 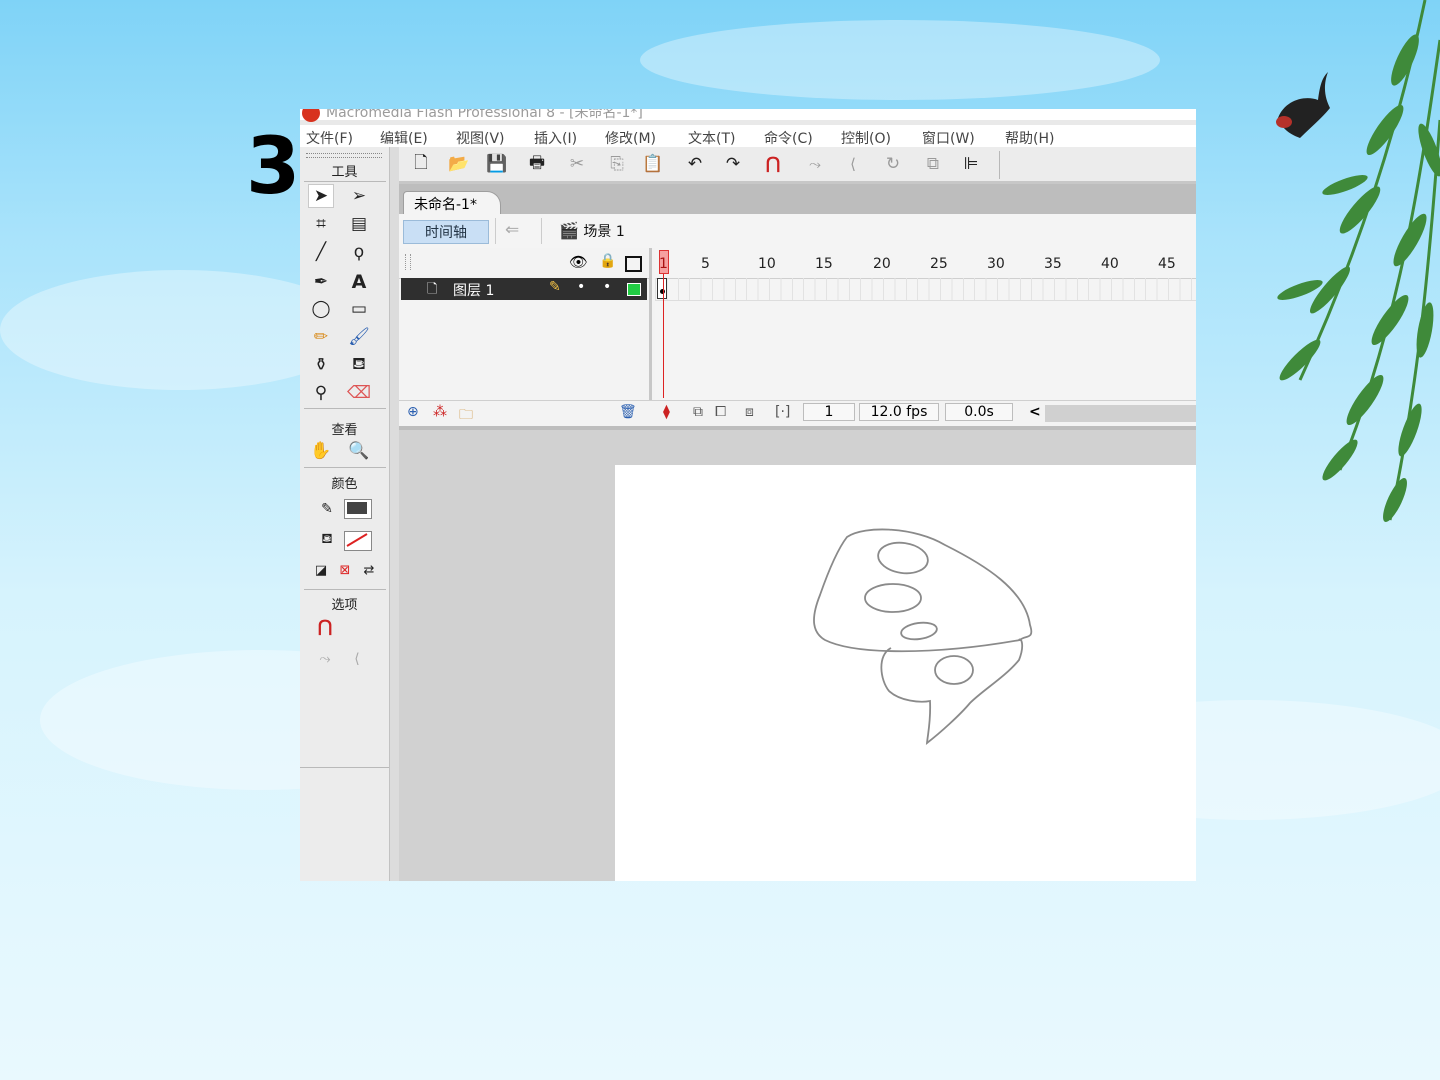 What do you see at coordinates (344, 484) in the screenshot?
I see `colors-header: 颜色` at bounding box center [344, 484].